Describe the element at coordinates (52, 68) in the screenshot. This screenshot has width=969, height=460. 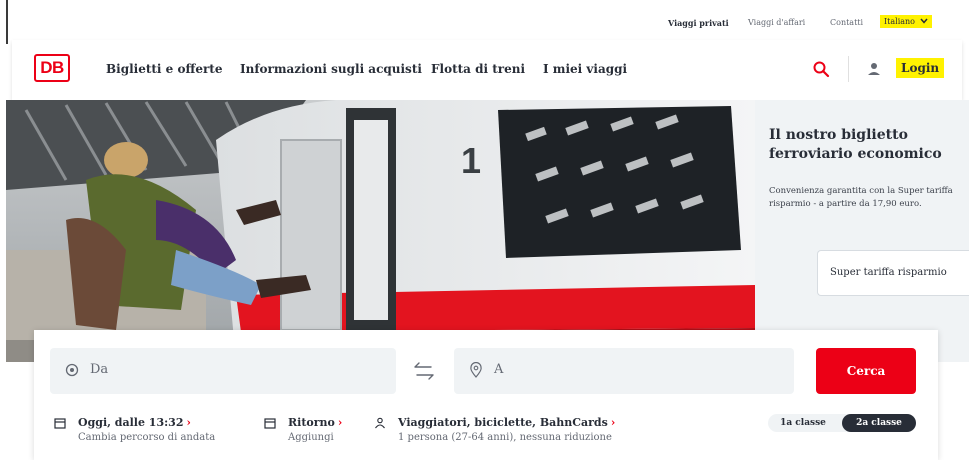
I see `db-logo: DB` at that location.